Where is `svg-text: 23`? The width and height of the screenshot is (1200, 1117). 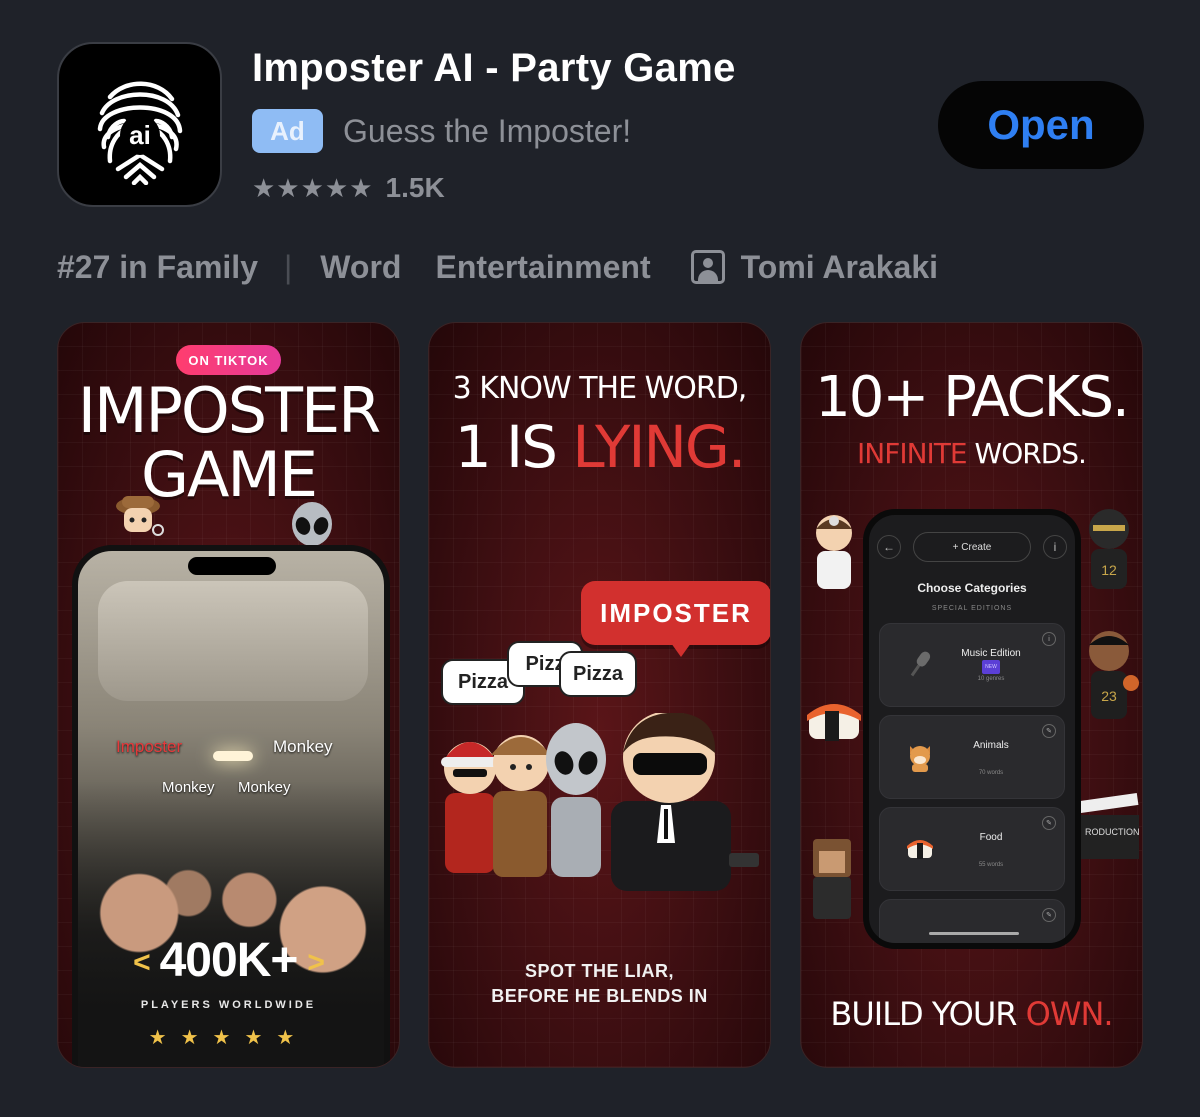 svg-text: 23 is located at coordinates (1109, 696).